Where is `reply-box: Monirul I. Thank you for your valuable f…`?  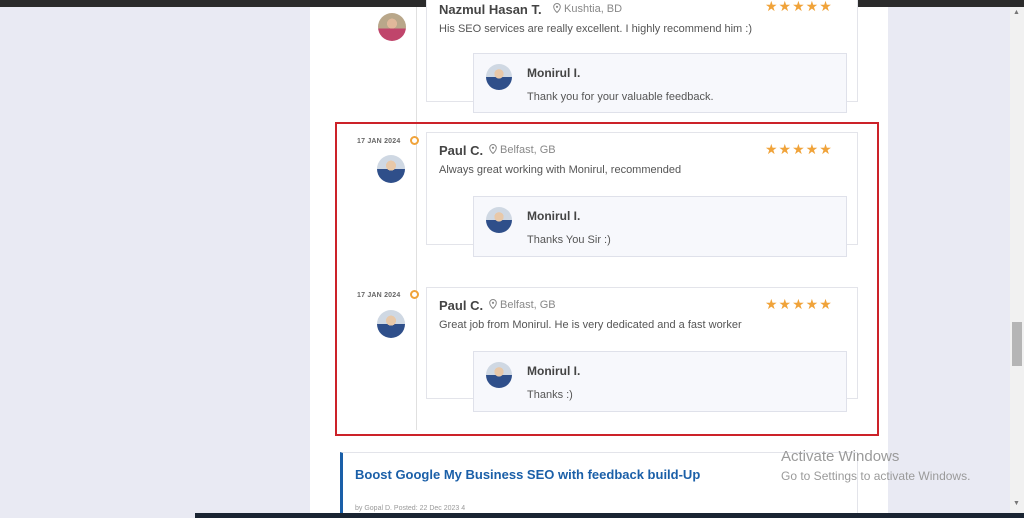
reply-box: Monirul I. Thank you for your valuable f… is located at coordinates (660, 83).